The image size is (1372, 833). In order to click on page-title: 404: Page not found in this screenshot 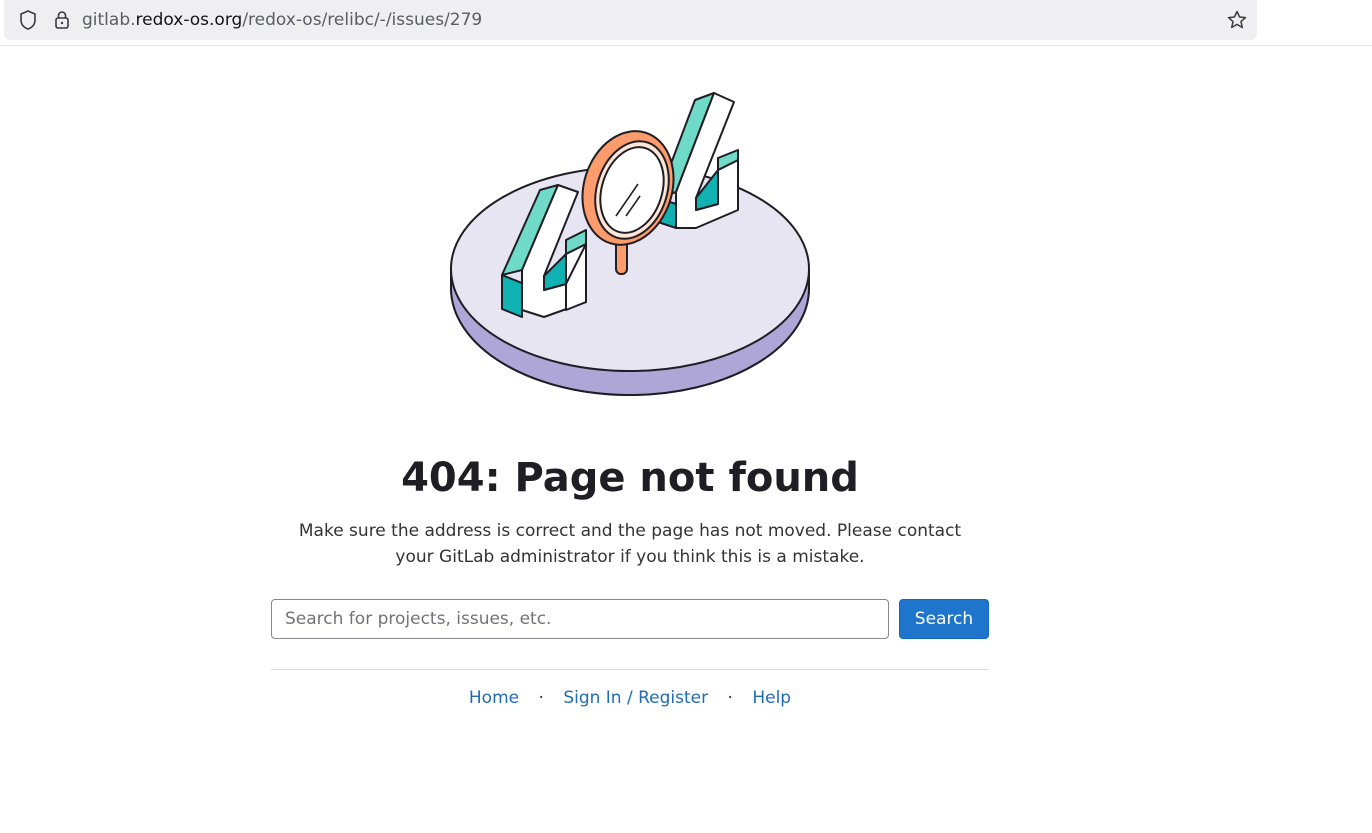, I will do `click(630, 478)`.